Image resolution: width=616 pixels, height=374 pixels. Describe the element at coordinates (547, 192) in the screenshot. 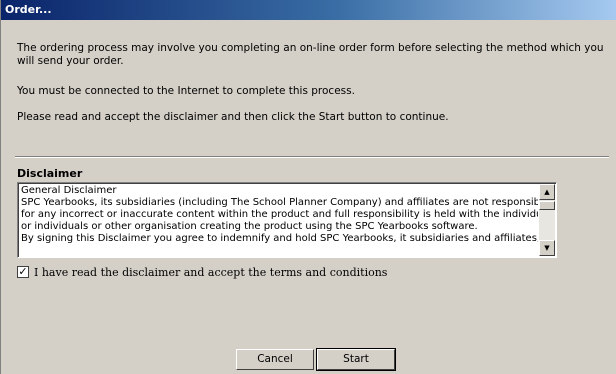

I see `scroll-up-arrow-icon: ▲` at that location.